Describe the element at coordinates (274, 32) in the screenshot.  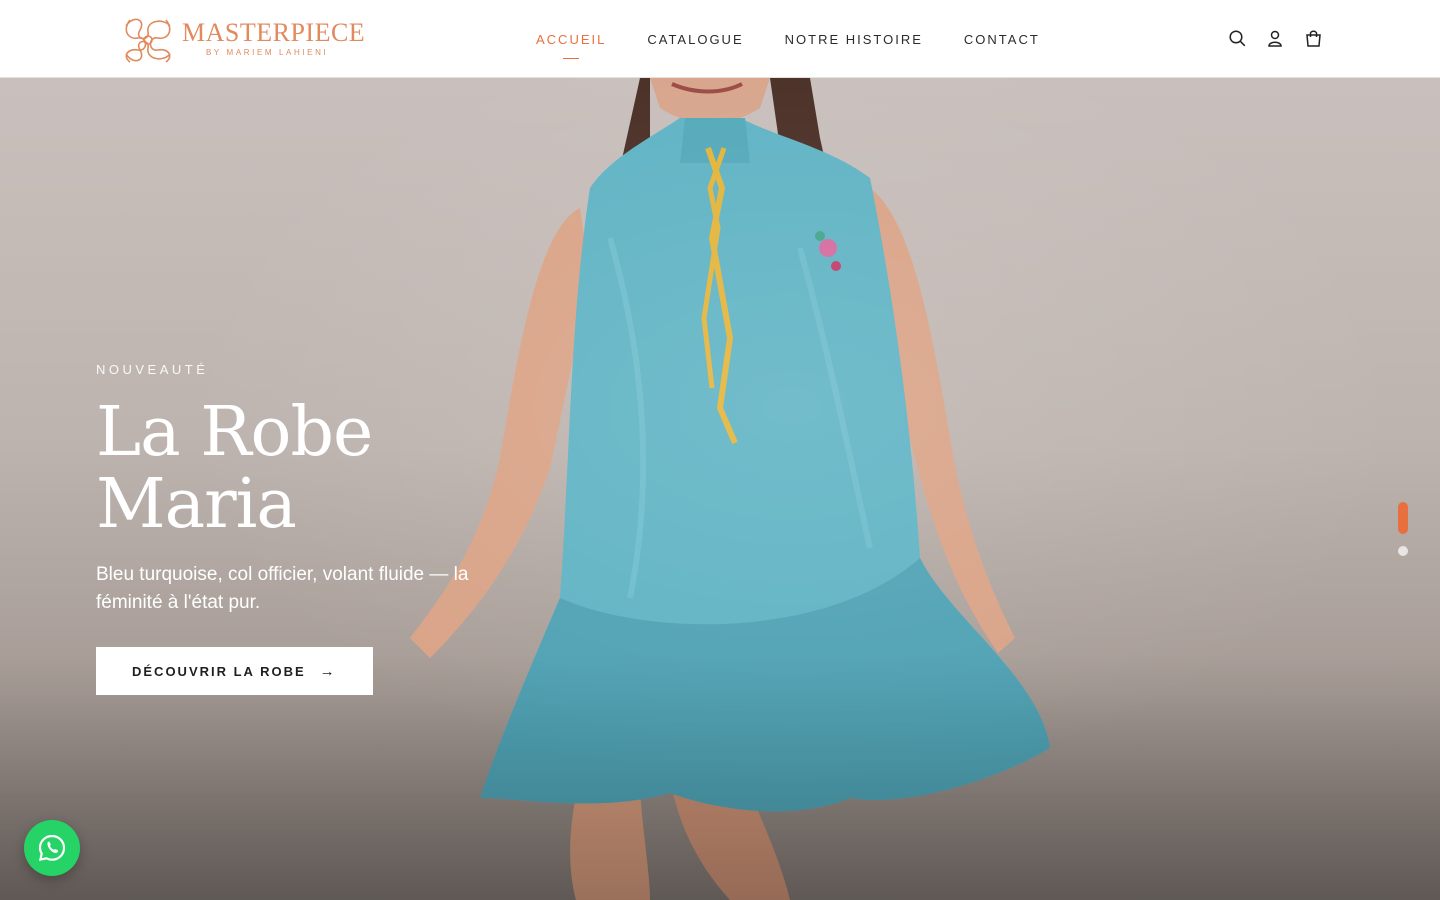
I see `brand-name: MASTERPIECE` at that location.